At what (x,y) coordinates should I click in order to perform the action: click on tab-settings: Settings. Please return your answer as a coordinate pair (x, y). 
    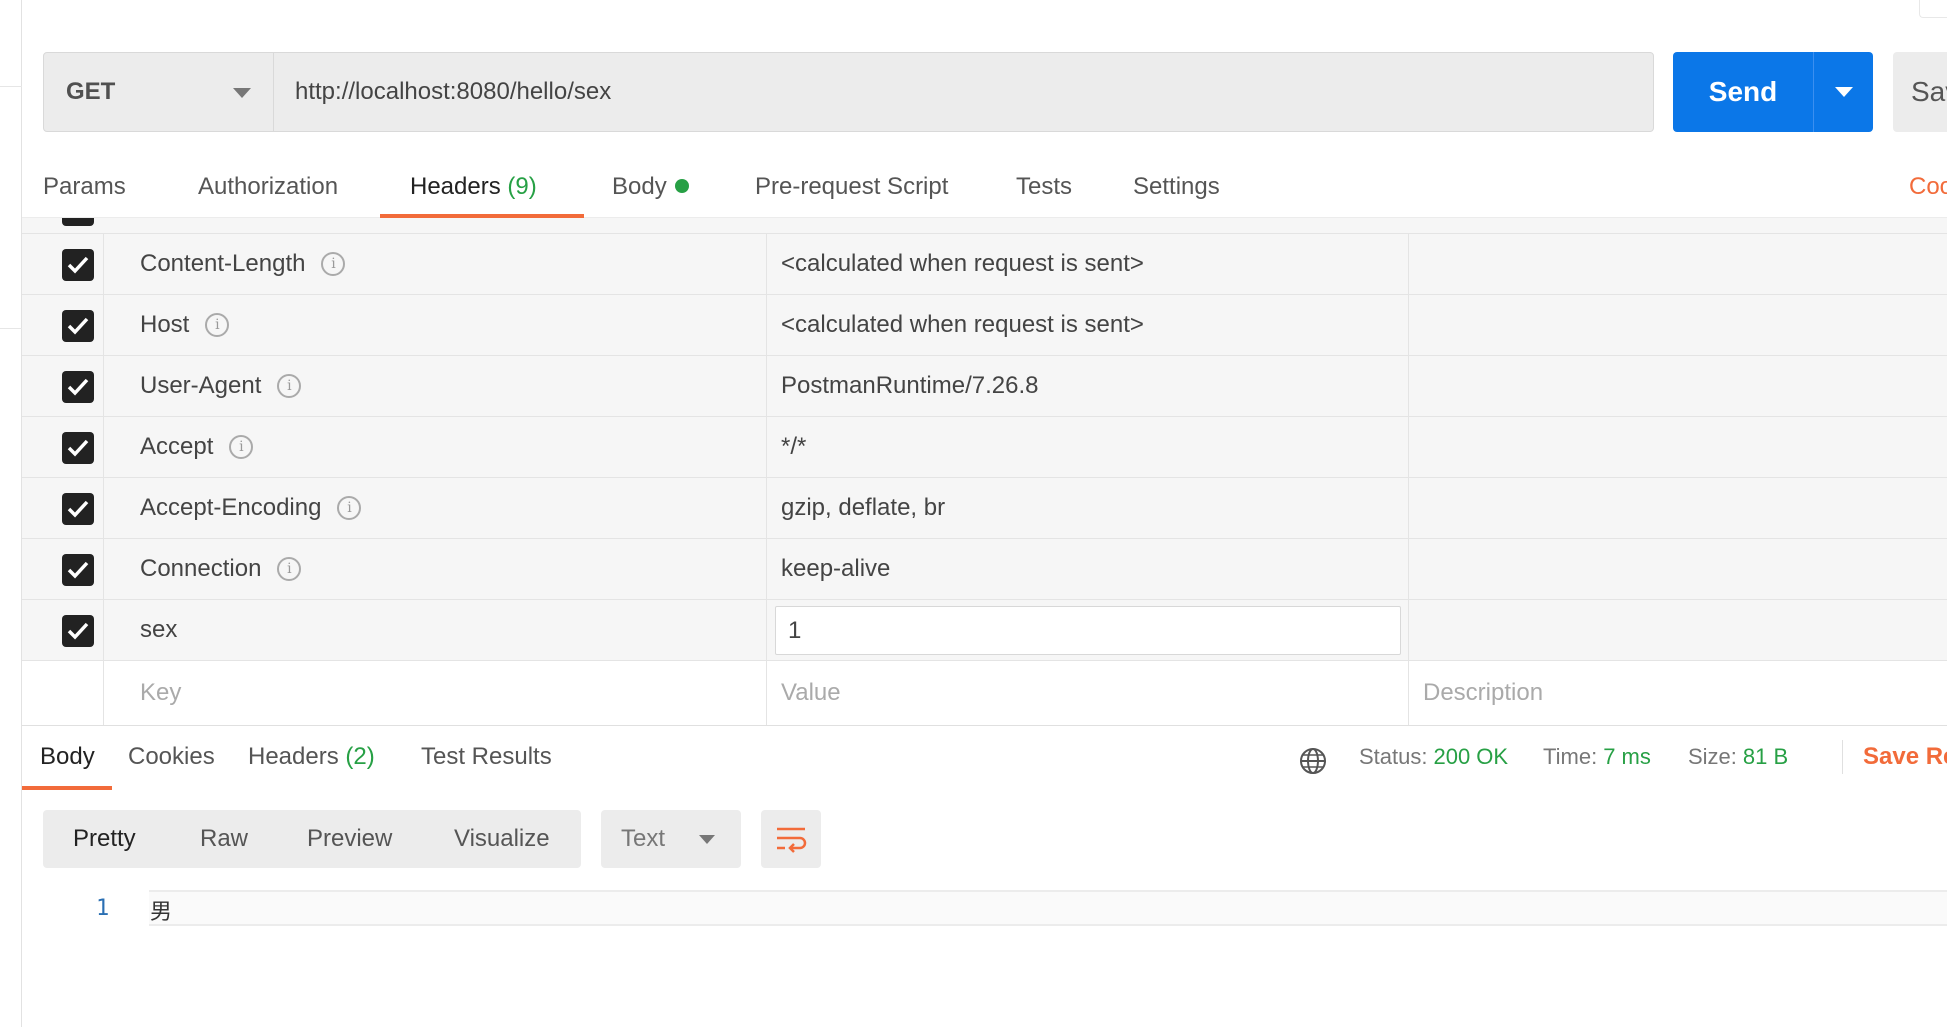
    Looking at the image, I should click on (1176, 194).